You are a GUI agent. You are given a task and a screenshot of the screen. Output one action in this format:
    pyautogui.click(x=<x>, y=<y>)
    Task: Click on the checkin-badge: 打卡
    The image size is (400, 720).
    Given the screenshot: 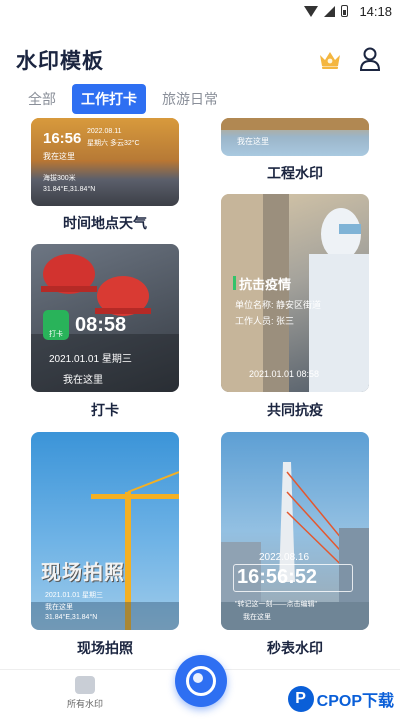 What is the action you would take?
    pyautogui.click(x=56, y=325)
    